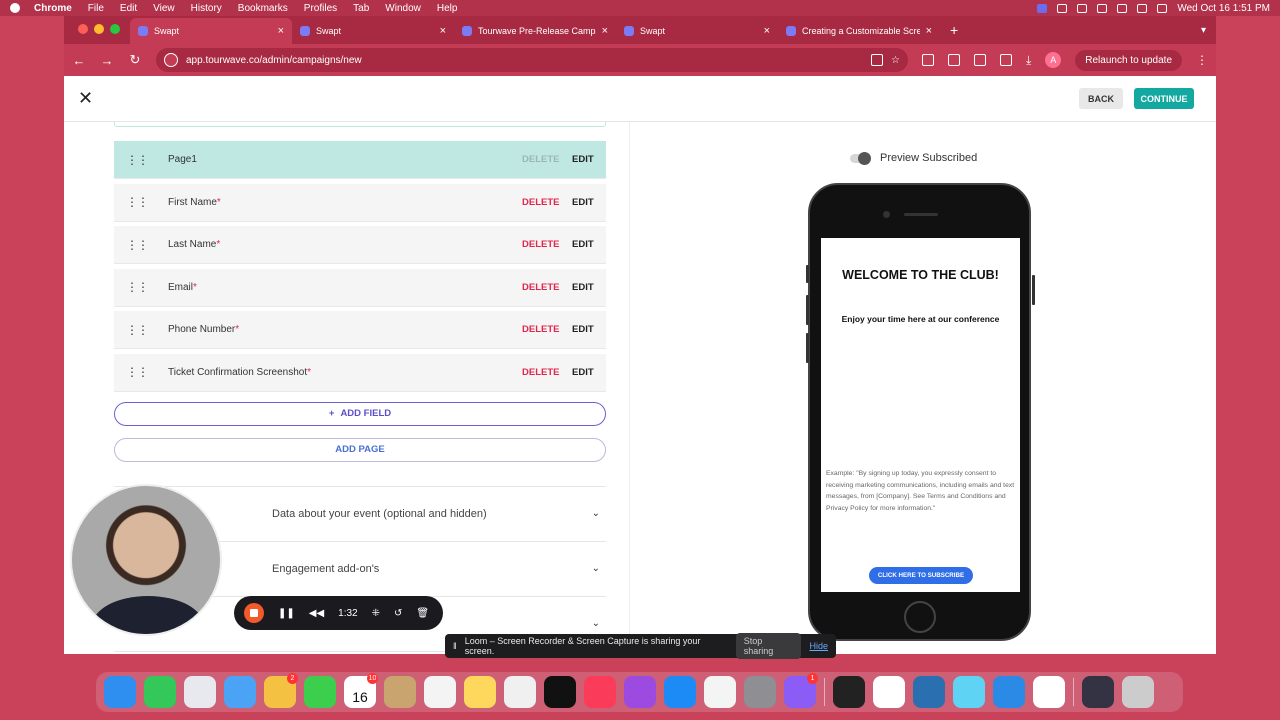  I want to click on menu-tab: Tab, so click(361, 8).